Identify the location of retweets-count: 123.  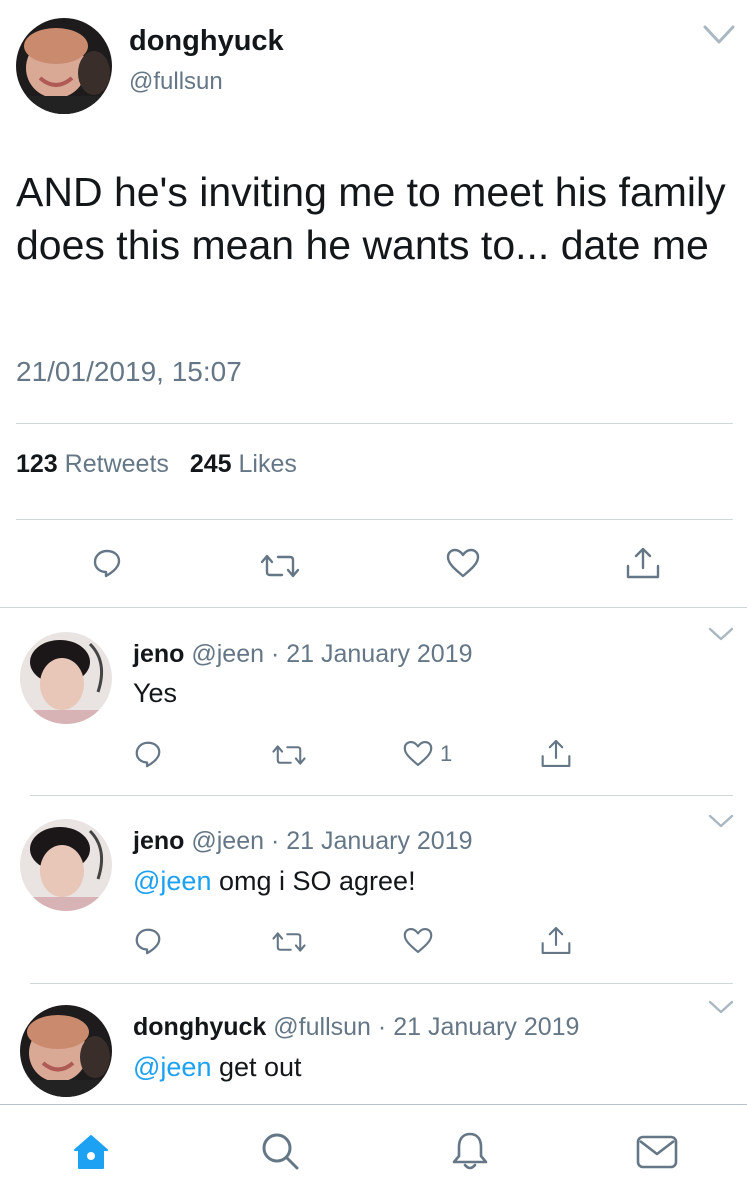
(37, 464).